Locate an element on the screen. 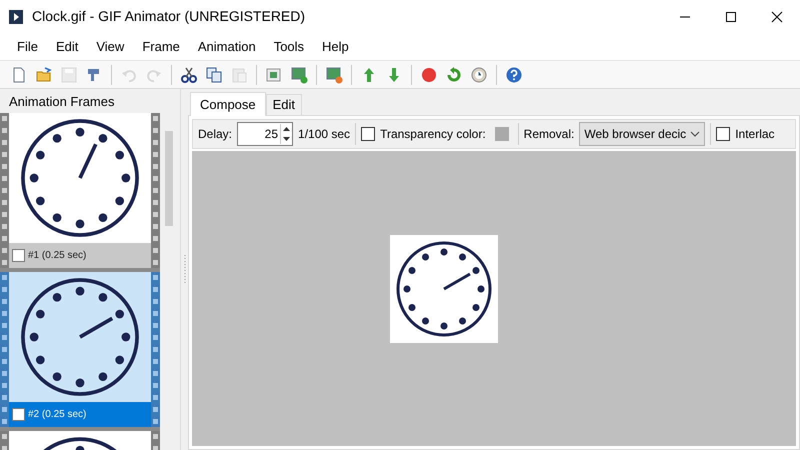  menu-item: View is located at coordinates (110, 47).